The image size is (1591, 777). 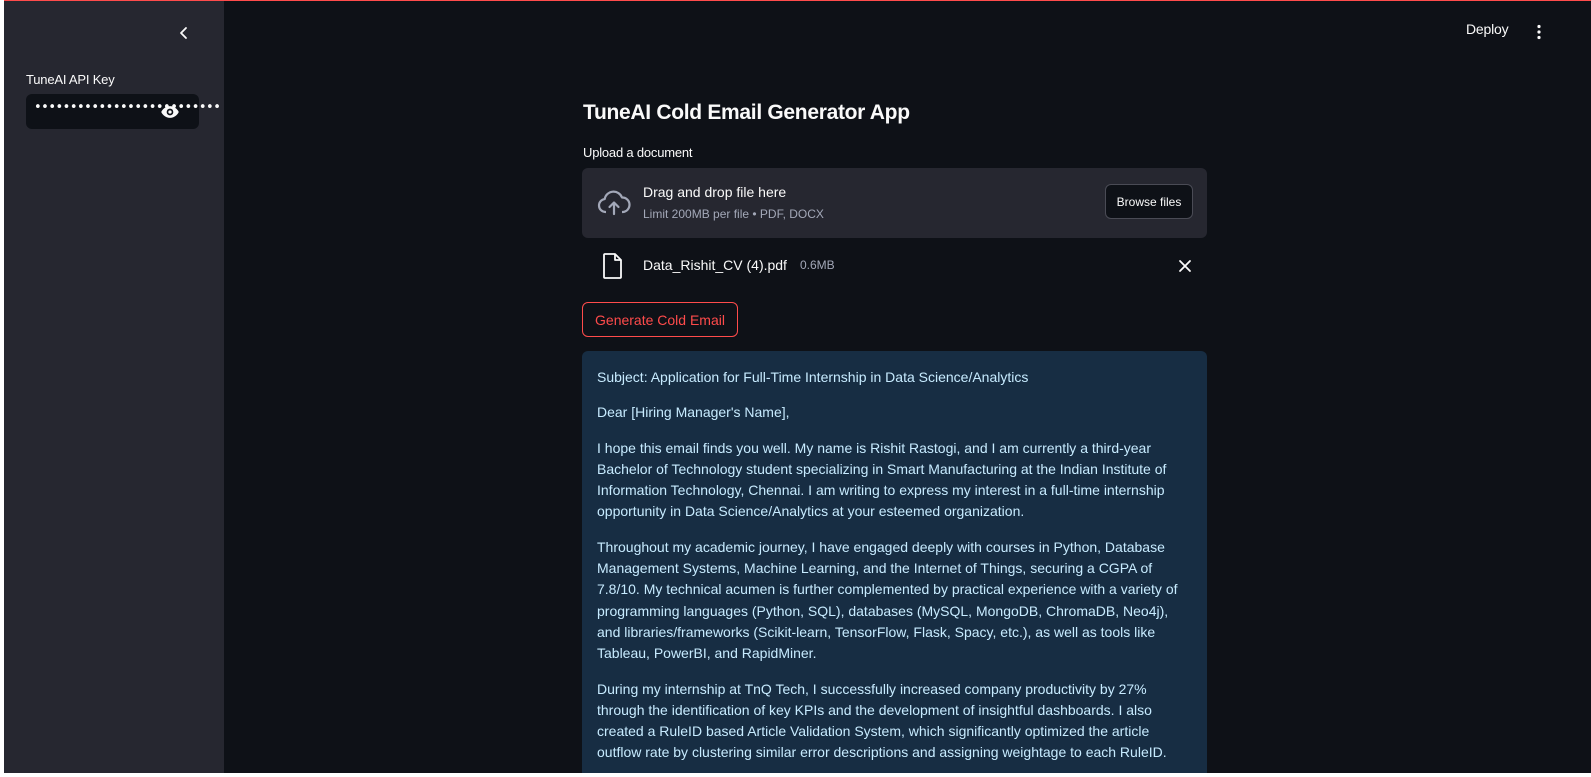 I want to click on close-icon, so click(x=1185, y=266).